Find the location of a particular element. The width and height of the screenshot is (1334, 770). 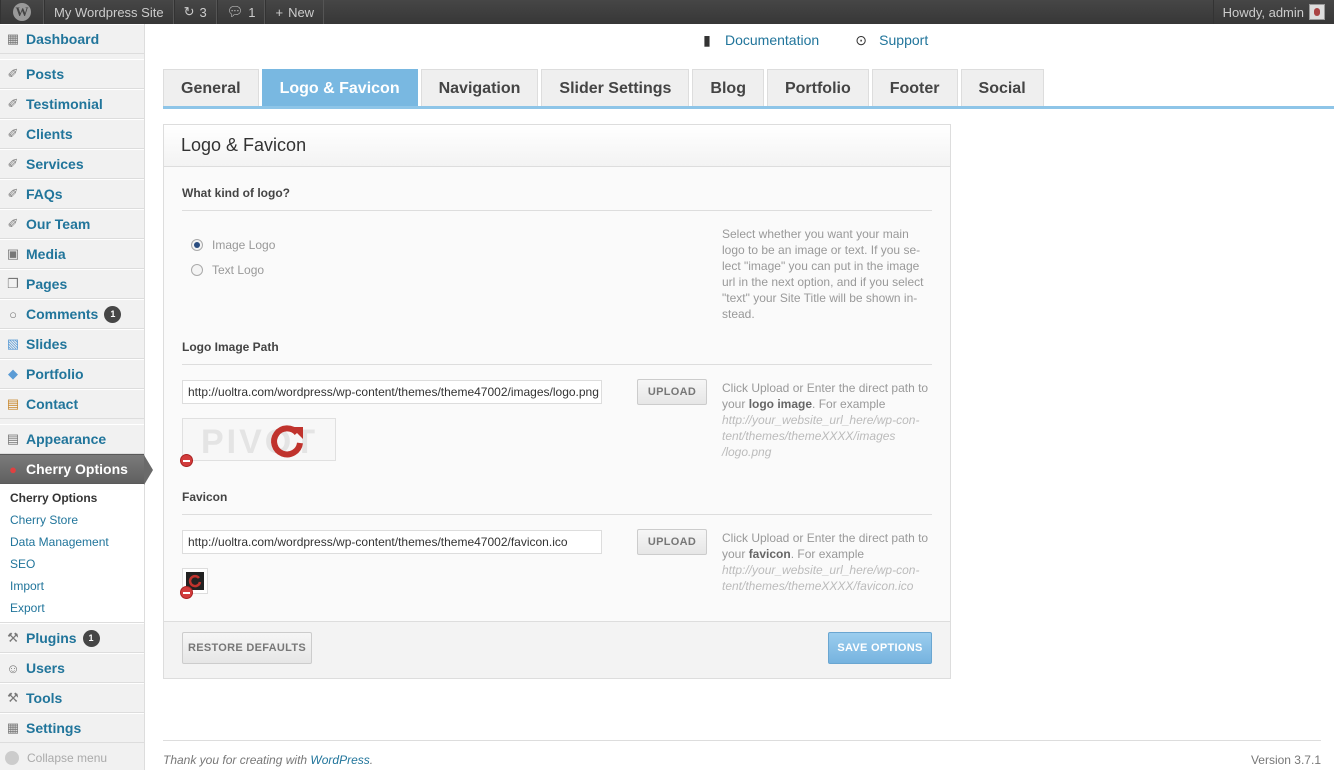

new-label: New is located at coordinates (301, 12).